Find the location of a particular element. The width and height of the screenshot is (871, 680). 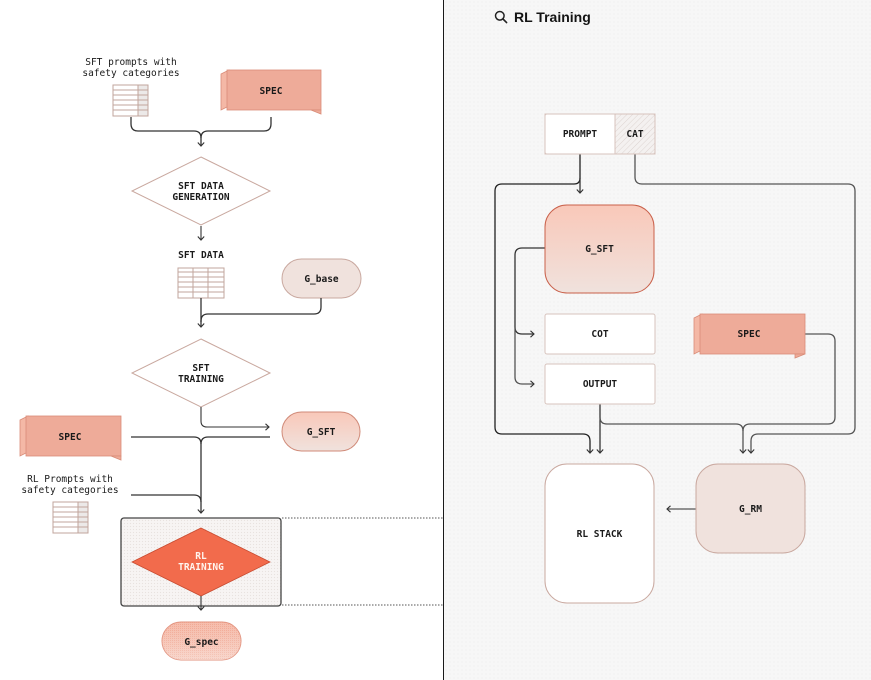

rl-stack-node: RL STACK is located at coordinates (599, 533).